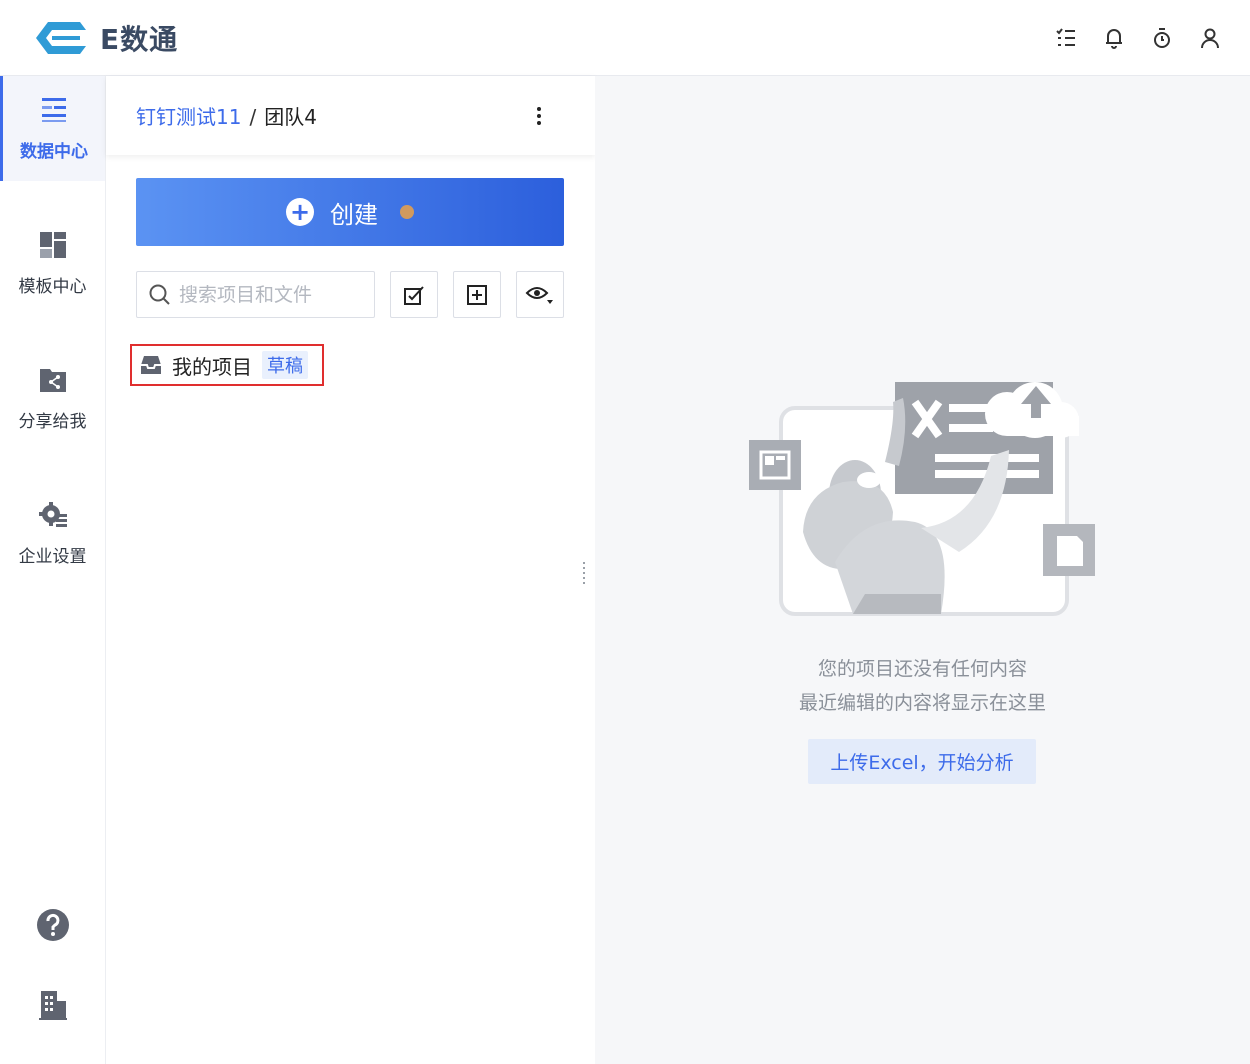 This screenshot has height=1064, width=1250. What do you see at coordinates (922, 761) in the screenshot?
I see `upload-excel-button: 上传Excel，开始分析` at bounding box center [922, 761].